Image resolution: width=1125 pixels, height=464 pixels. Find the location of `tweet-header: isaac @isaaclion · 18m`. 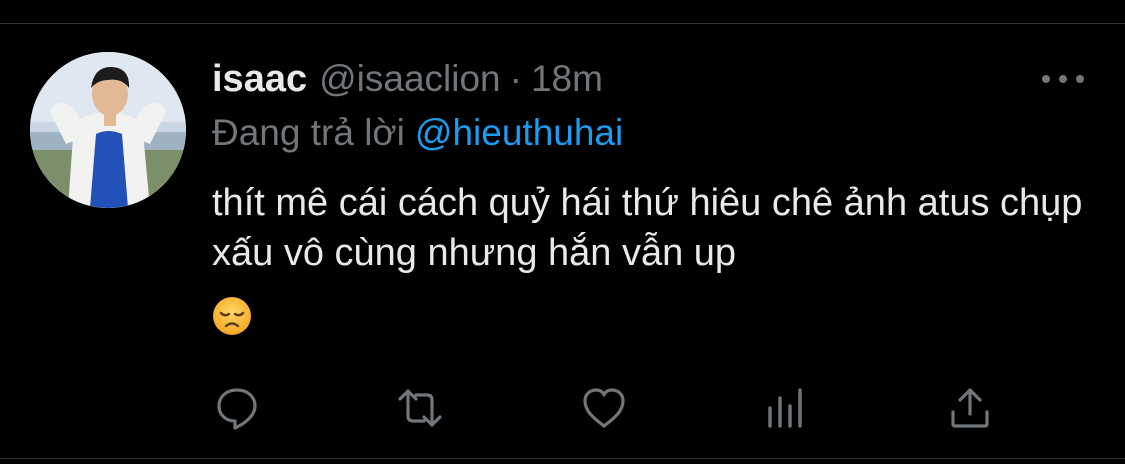

tweet-header: isaac @isaaclion · 18m is located at coordinates (407, 80).